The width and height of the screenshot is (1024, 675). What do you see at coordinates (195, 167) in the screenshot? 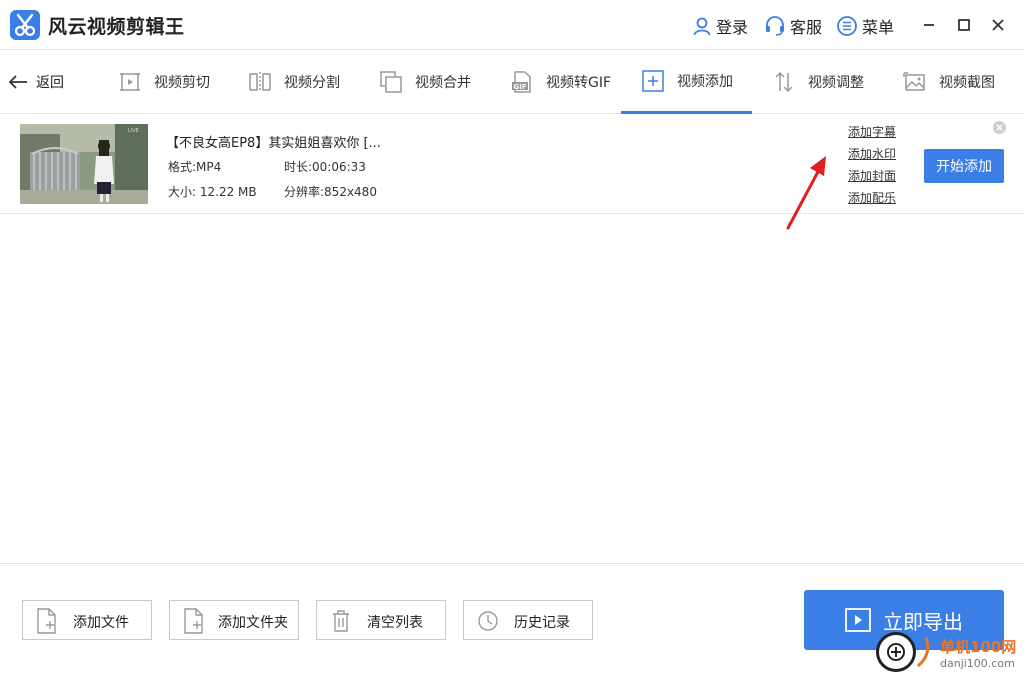
I see `file-format: 格式:MP4` at bounding box center [195, 167].